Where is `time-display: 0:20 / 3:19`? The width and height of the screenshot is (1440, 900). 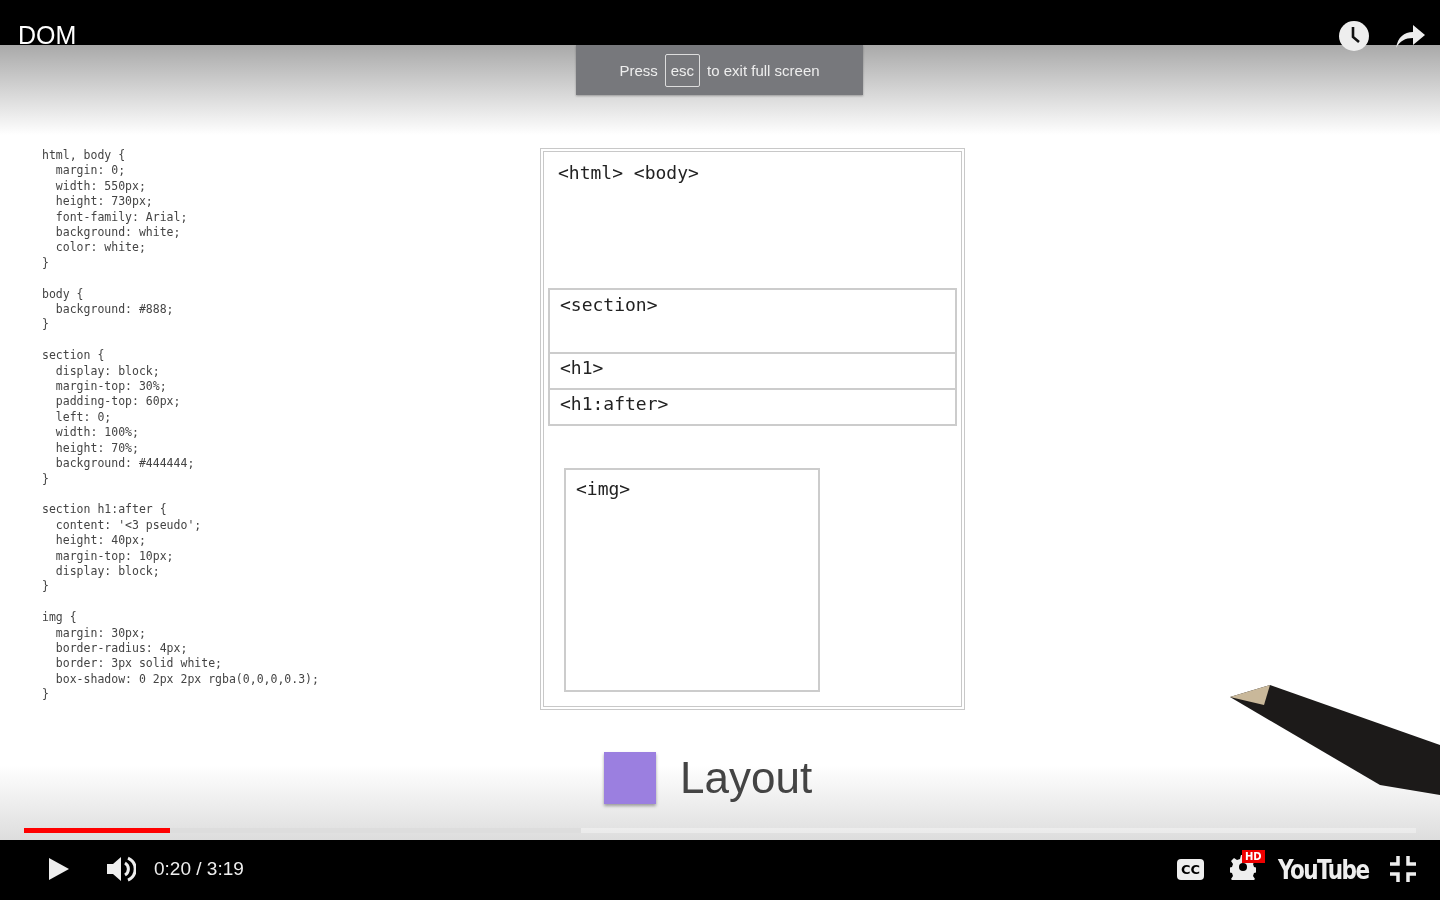 time-display: 0:20 / 3:19 is located at coordinates (199, 869).